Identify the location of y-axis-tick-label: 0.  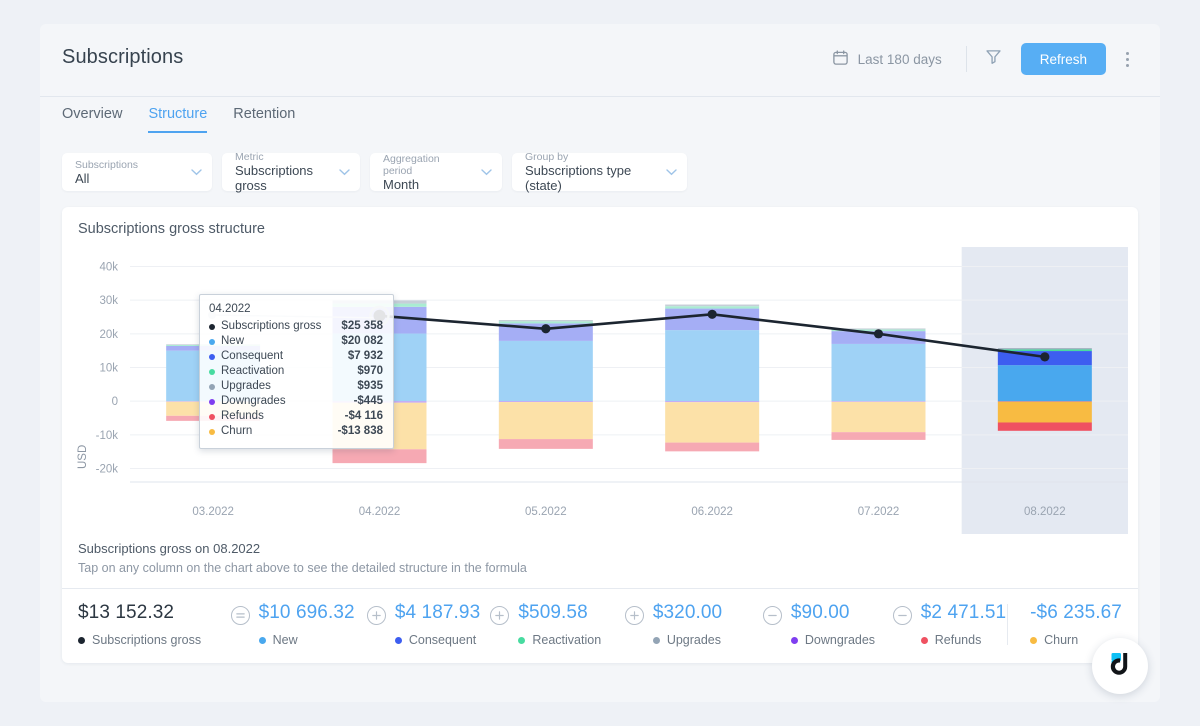
(115, 402).